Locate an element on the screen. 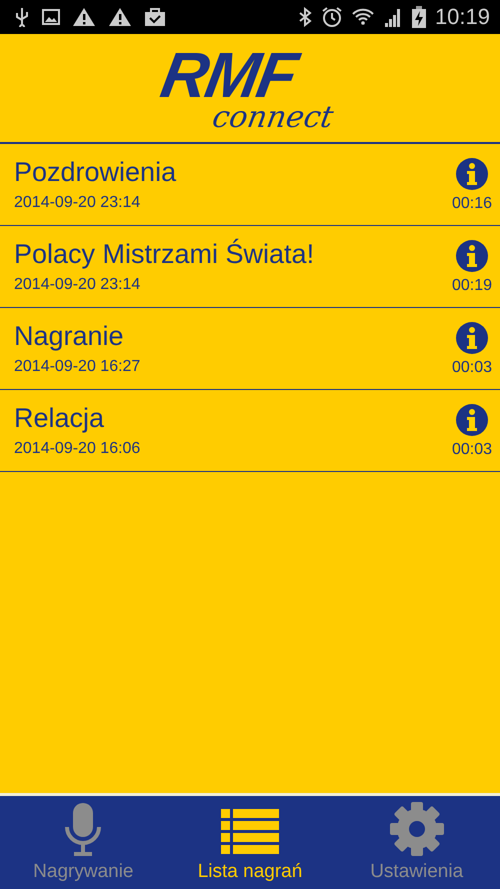 The height and width of the screenshot is (889, 500). alarm-icon is located at coordinates (331, 17).